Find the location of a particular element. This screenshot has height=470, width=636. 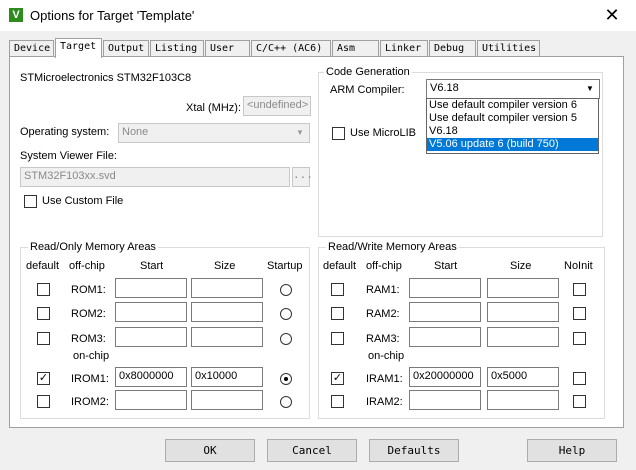

ram2-start-field is located at coordinates (445, 312).